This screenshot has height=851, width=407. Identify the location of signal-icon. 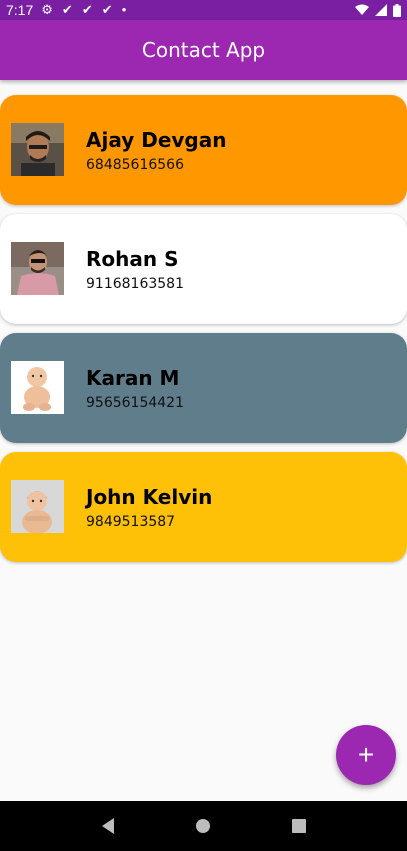
(381, 10).